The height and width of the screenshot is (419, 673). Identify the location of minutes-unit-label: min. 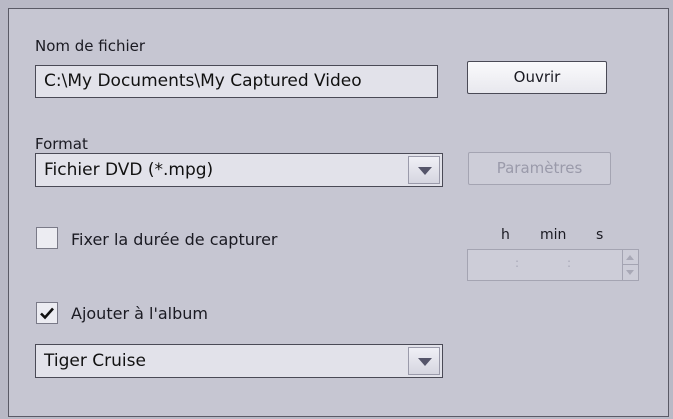
(553, 235).